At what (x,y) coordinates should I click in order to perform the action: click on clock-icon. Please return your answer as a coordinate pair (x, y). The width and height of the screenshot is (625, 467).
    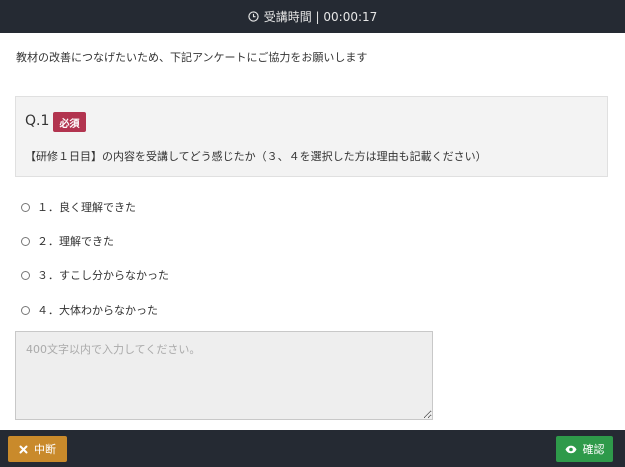
    Looking at the image, I should click on (253, 16).